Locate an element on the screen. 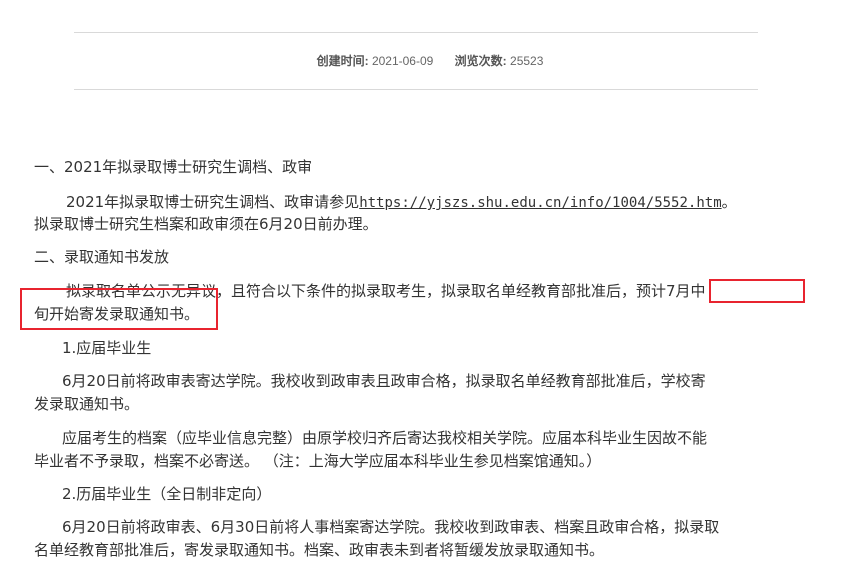  header-bottom-rule is located at coordinates (416, 89).